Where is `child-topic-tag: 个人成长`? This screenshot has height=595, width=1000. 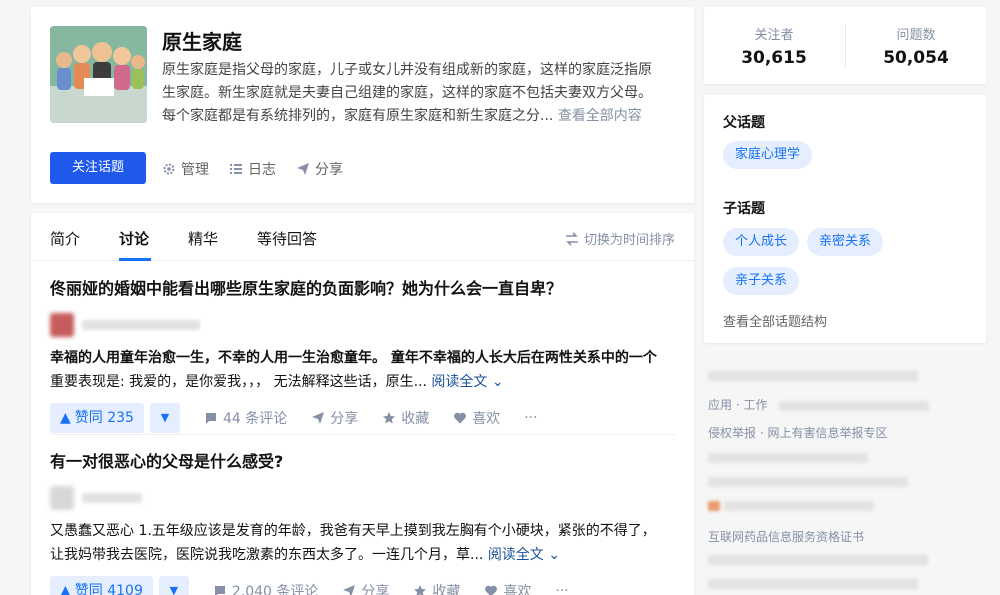
child-topic-tag: 个人成长 is located at coordinates (761, 242).